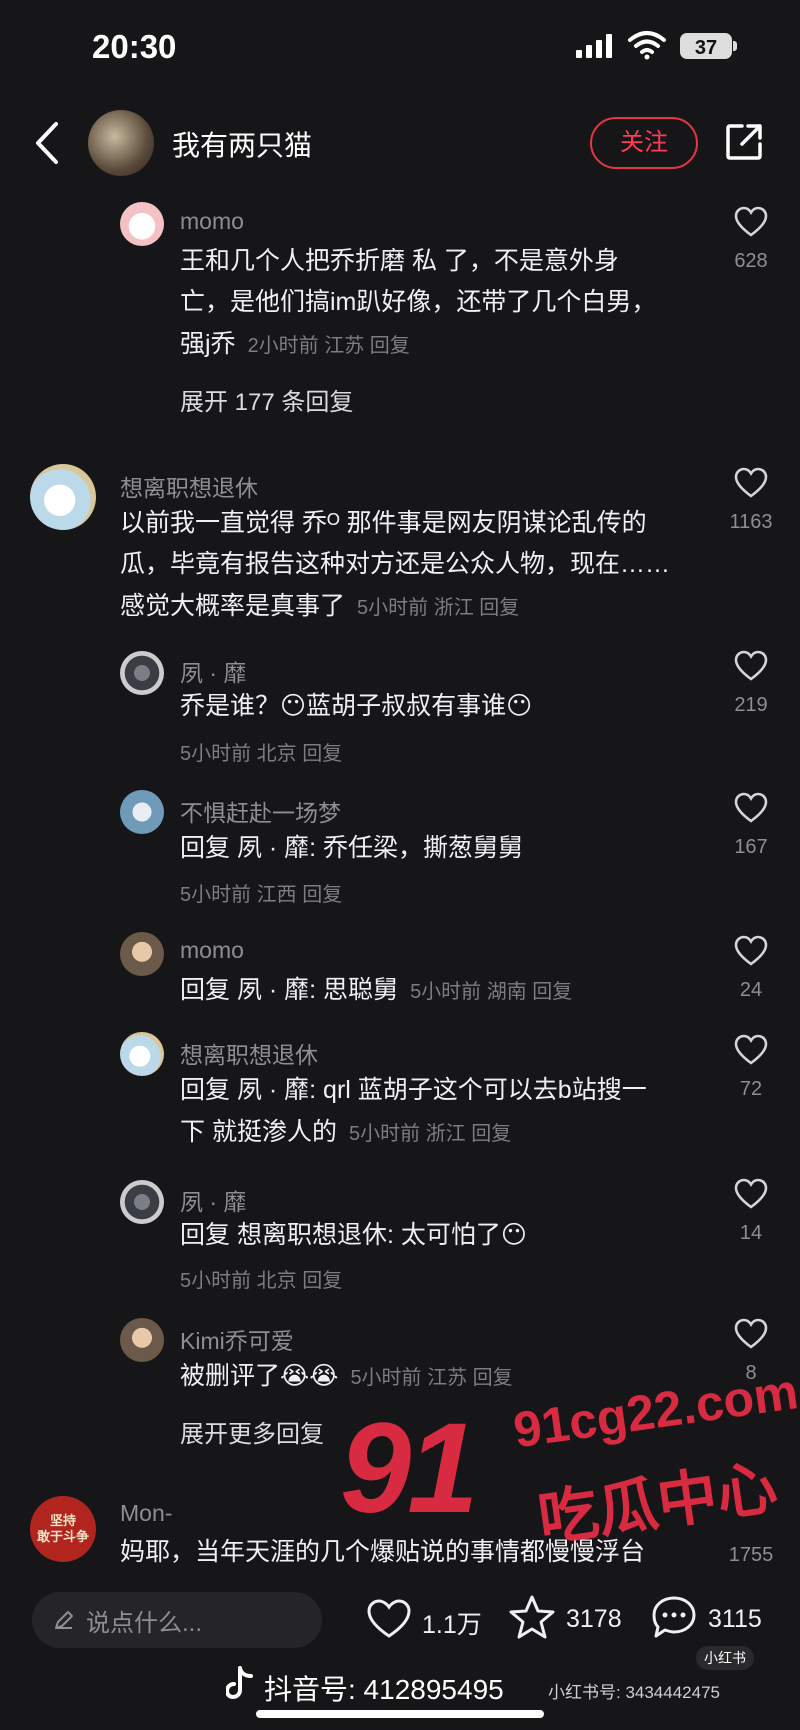 Image resolution: width=800 pixels, height=1730 pixels. Describe the element at coordinates (594, 46) in the screenshot. I see `signal-icon` at that location.